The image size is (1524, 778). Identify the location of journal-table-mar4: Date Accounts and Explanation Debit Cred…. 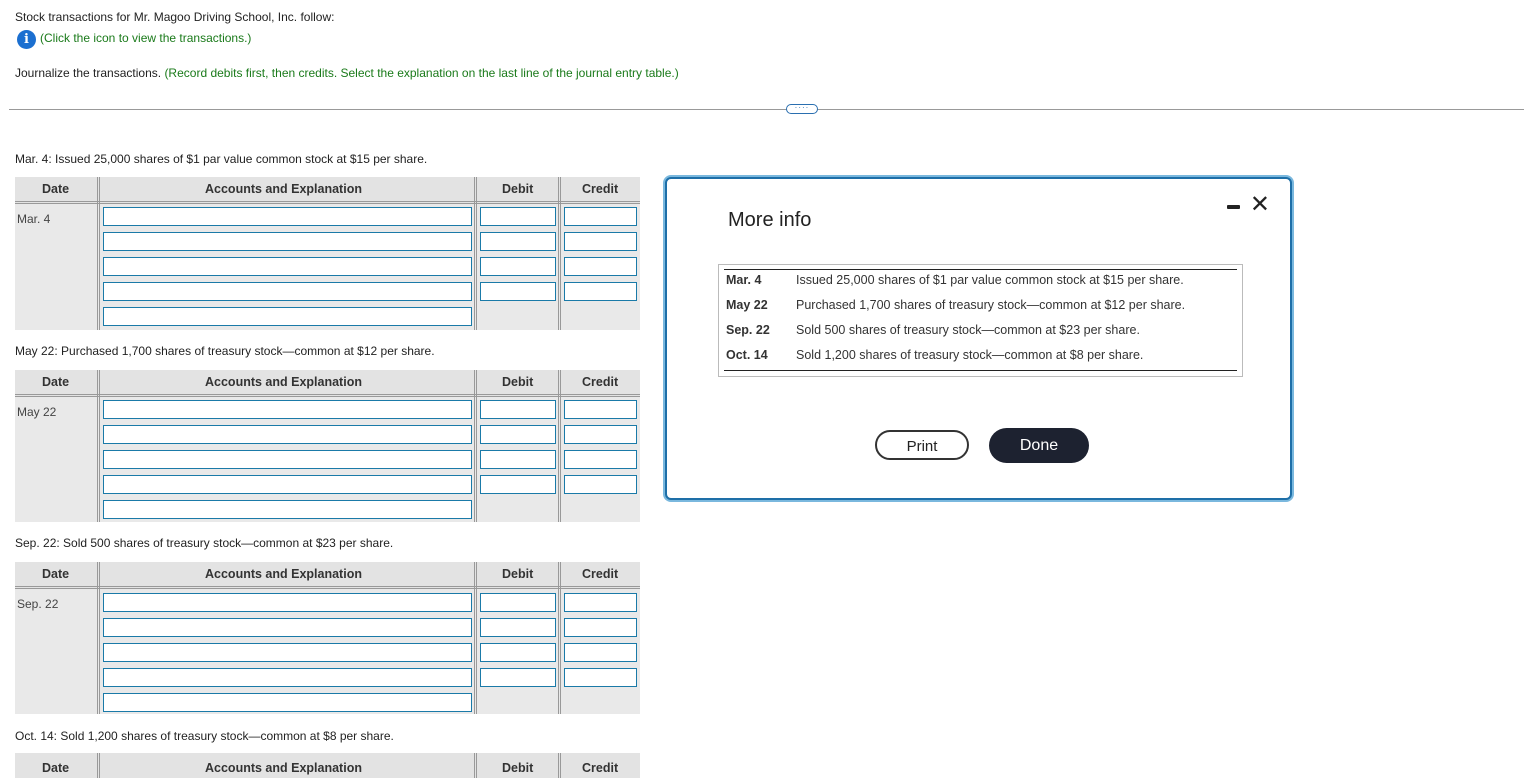
(327, 253).